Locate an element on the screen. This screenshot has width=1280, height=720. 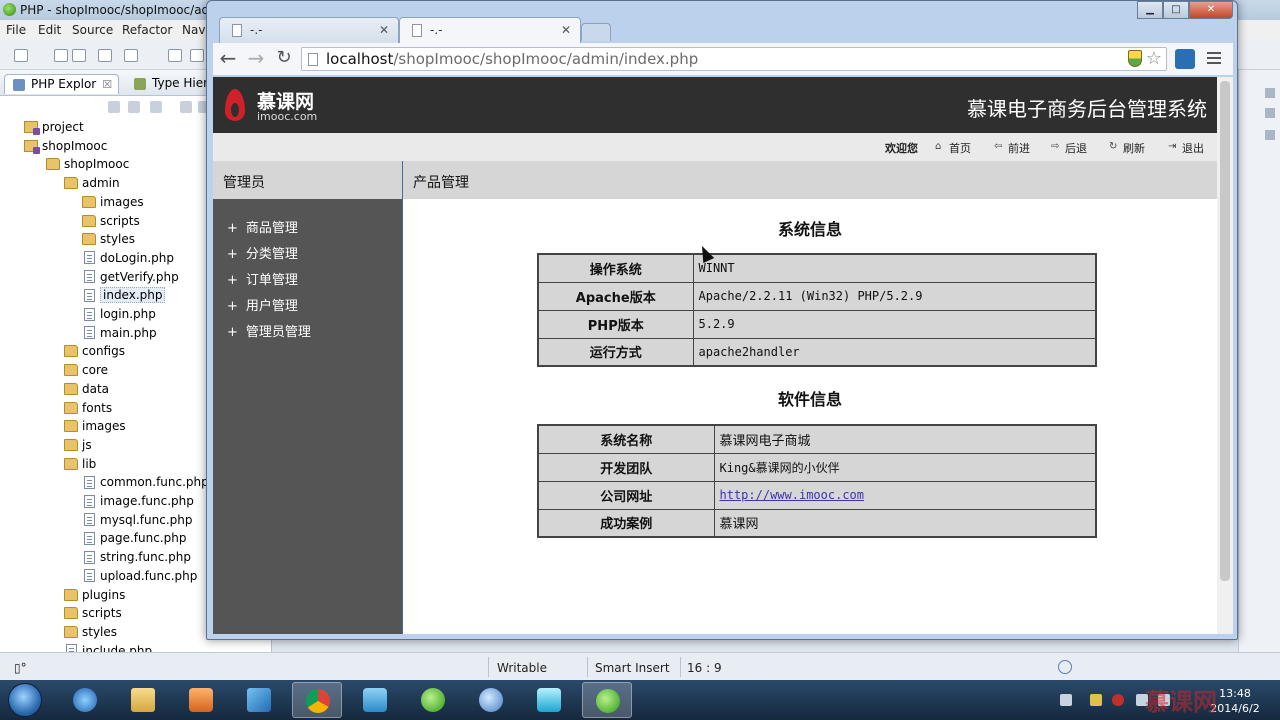
close-icon: ☒ is located at coordinates (107, 84).